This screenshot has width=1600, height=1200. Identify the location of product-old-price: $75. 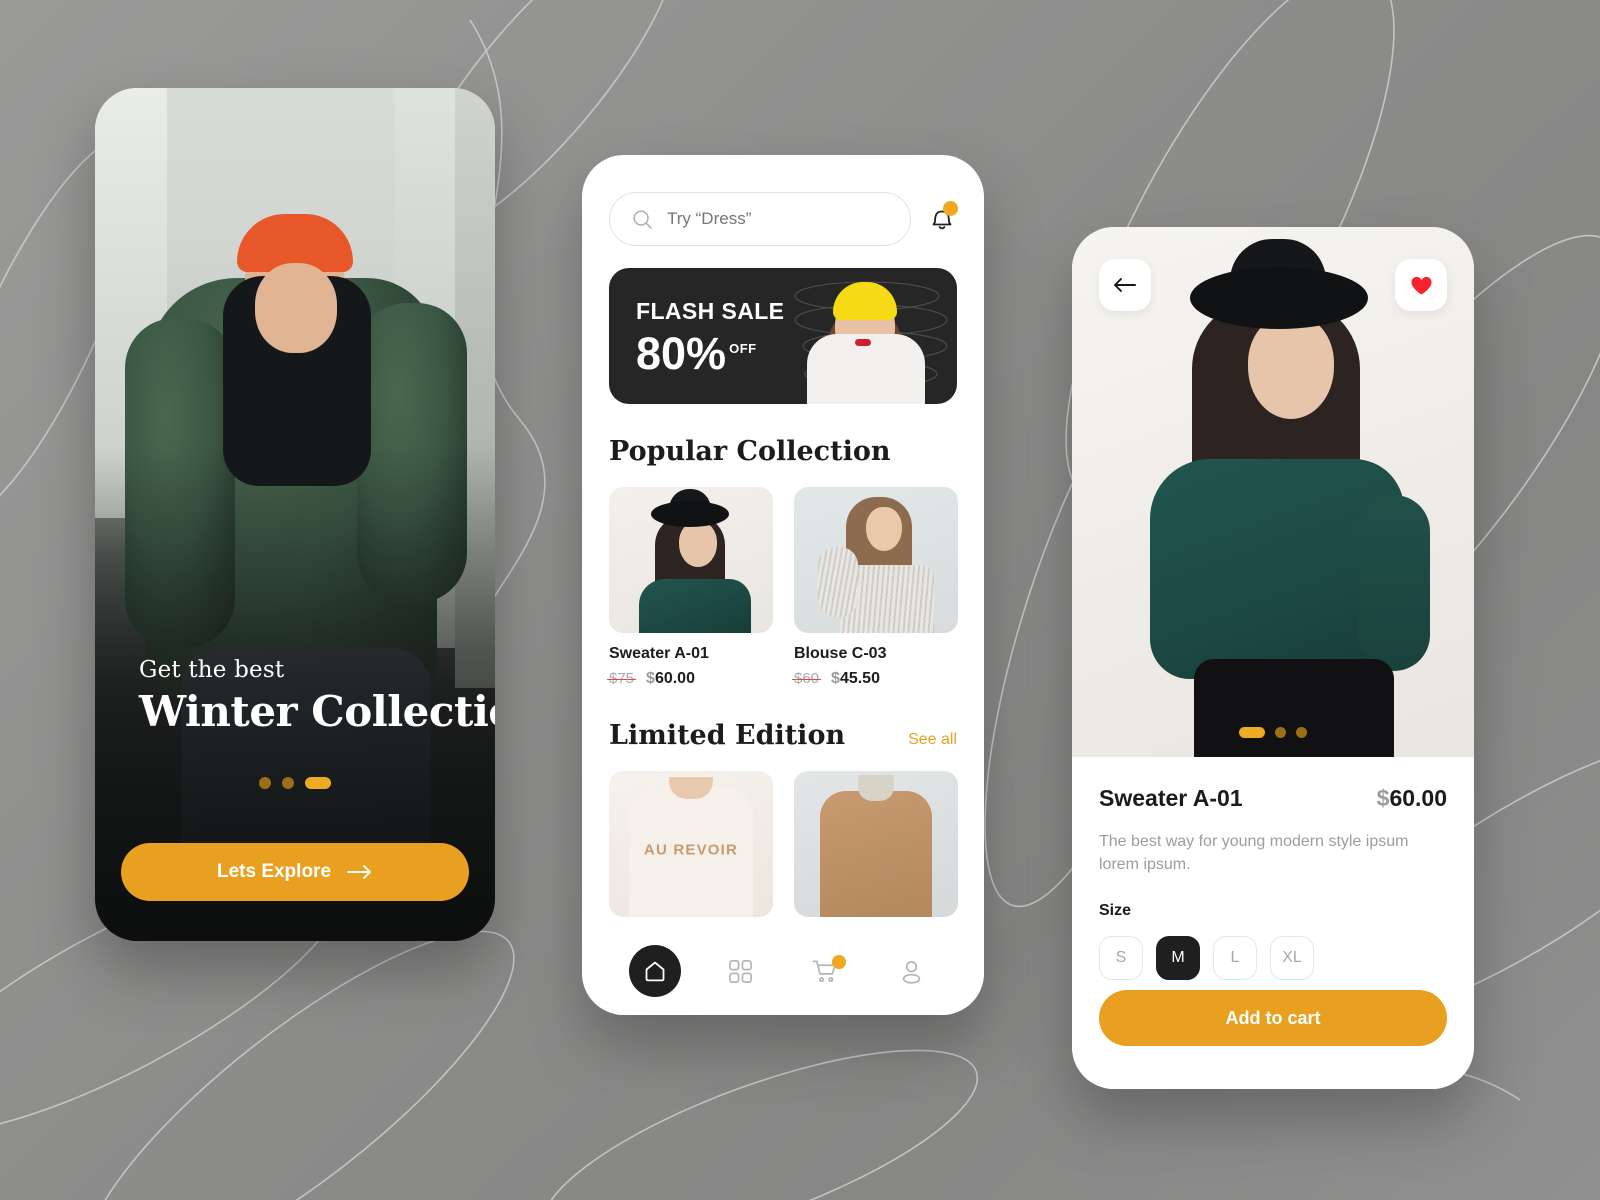
(621, 678).